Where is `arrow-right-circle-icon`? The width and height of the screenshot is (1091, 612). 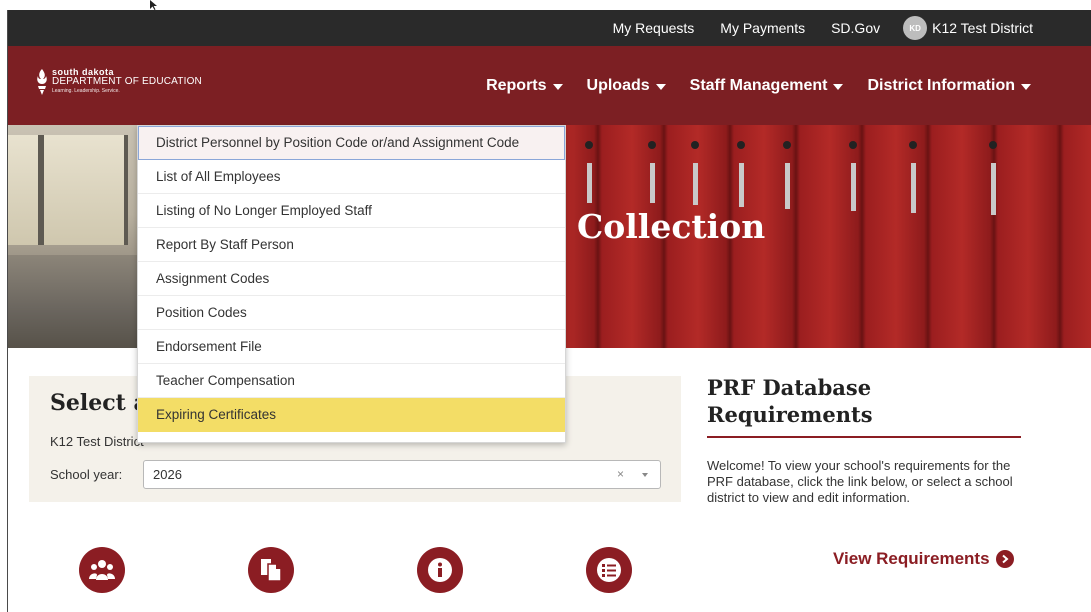
arrow-right-circle-icon is located at coordinates (1004, 559).